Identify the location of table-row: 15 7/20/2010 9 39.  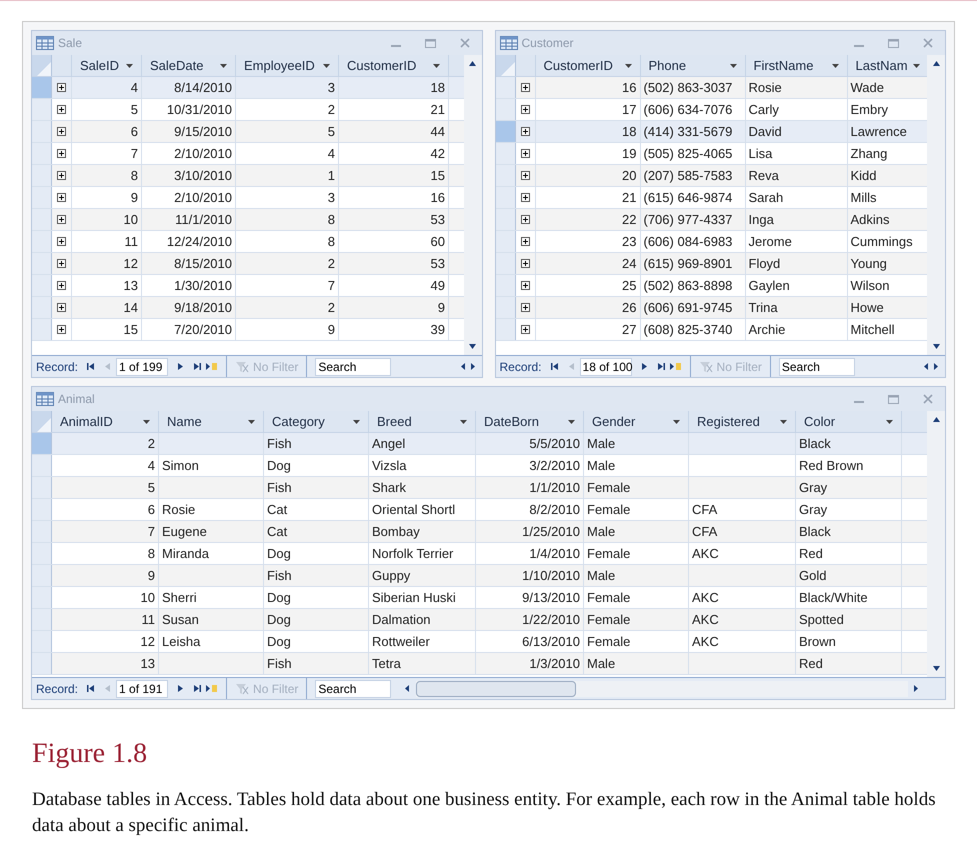
(248, 330).